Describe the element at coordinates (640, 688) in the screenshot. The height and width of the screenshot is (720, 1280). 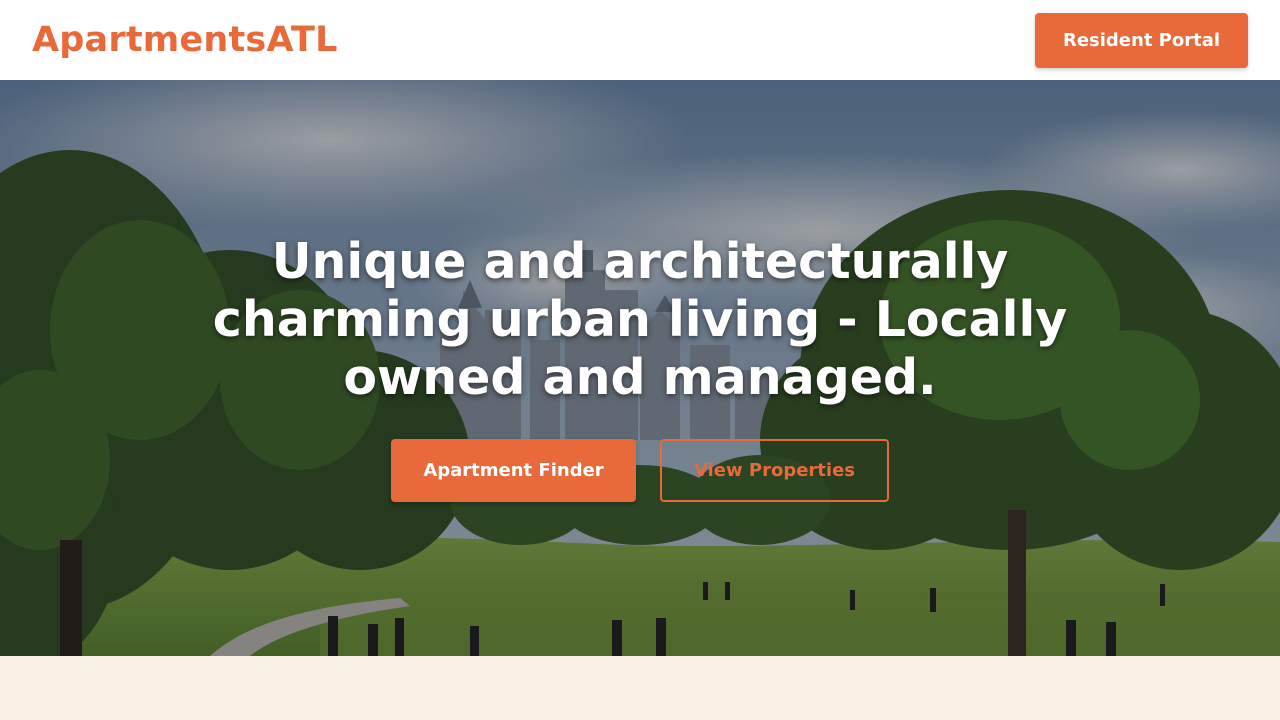
I see `content-section` at that location.